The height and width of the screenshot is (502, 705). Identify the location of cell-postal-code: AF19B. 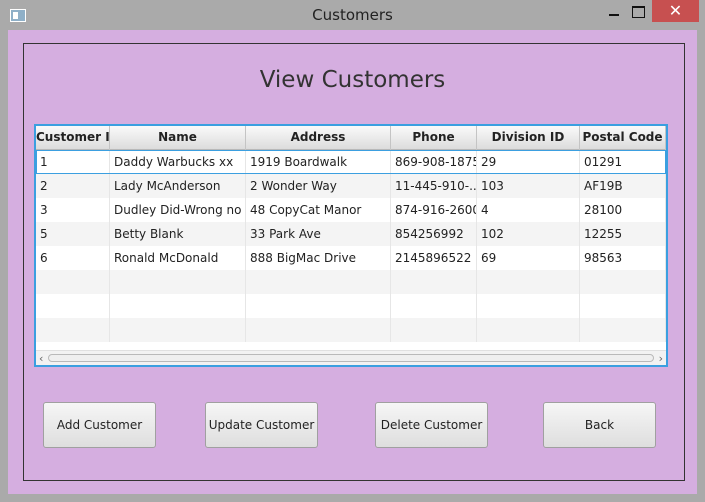
(623, 186).